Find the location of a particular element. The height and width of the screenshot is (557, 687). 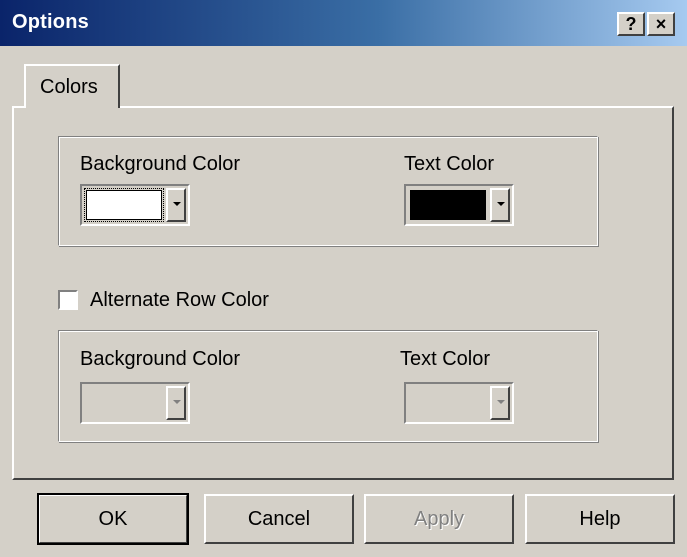

alt-background-color-swatch is located at coordinates (124, 403).